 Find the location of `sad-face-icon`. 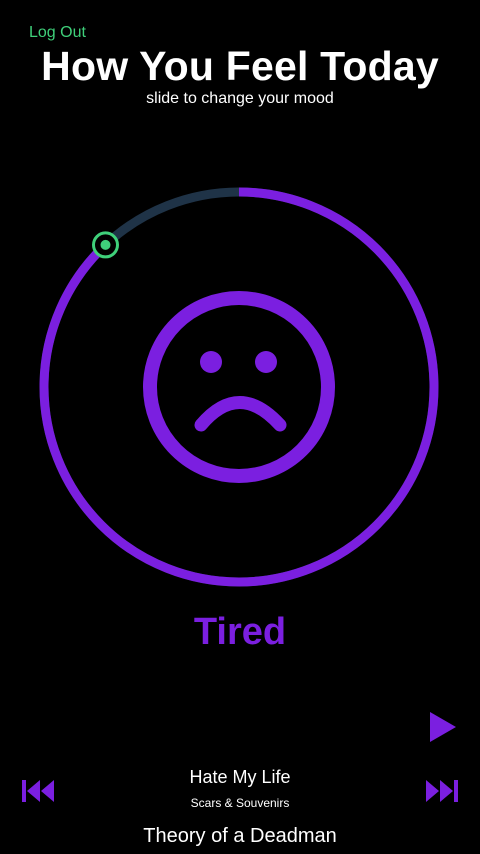

sad-face-icon is located at coordinates (239, 387).